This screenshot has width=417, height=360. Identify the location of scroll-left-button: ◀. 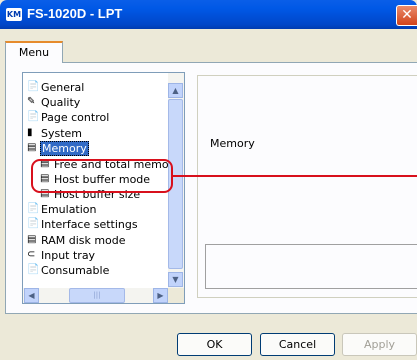
(31, 295).